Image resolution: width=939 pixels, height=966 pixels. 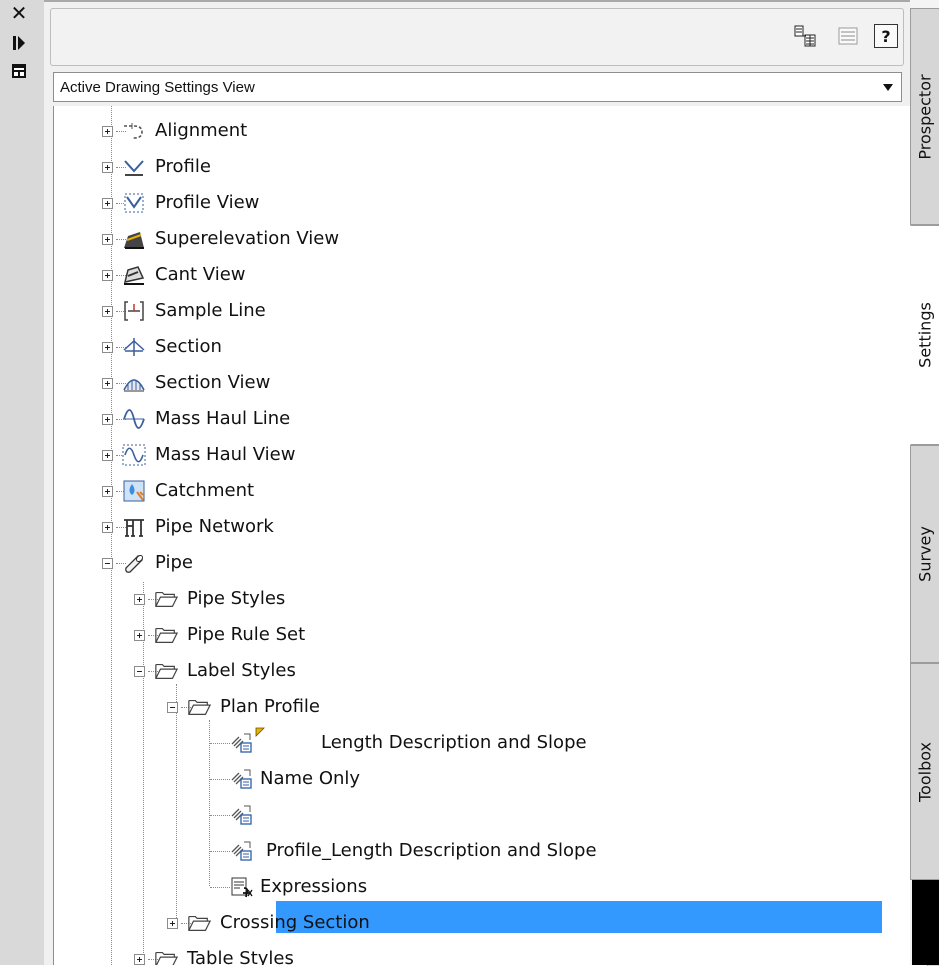 What do you see at coordinates (242, 851) in the screenshot?
I see `label-style-icon` at bounding box center [242, 851].